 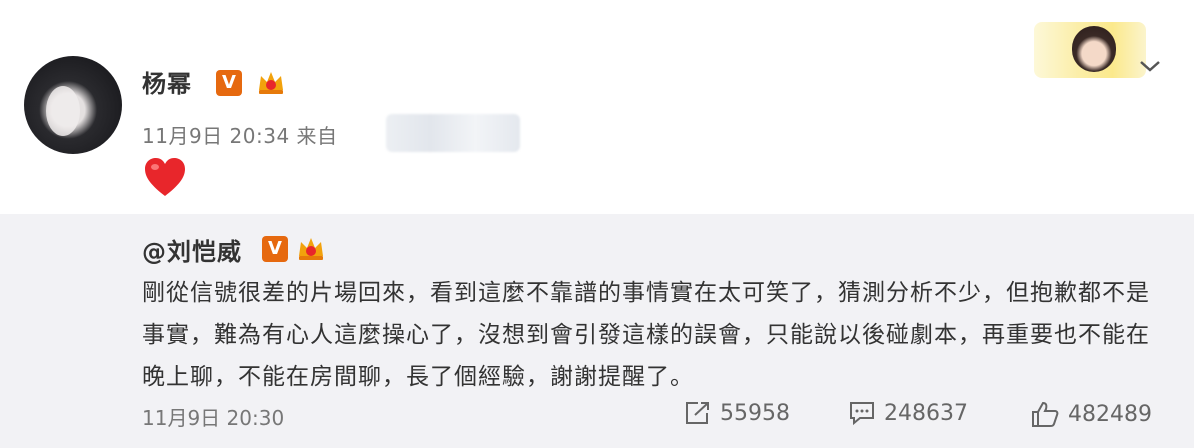 I want to click on heart-icon, so click(x=165, y=177).